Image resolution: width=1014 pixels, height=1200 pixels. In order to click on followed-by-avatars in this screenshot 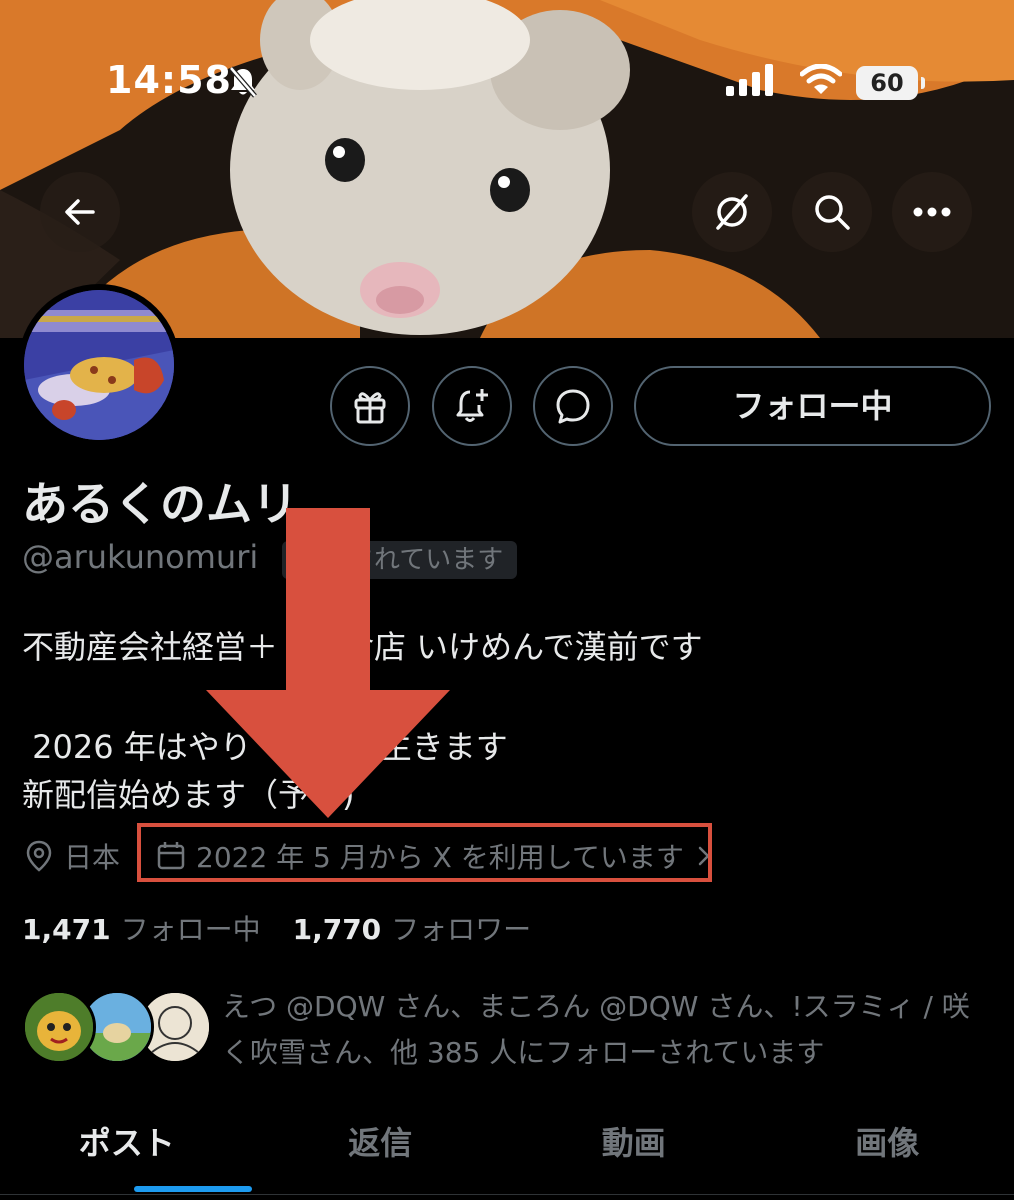, I will do `click(117, 1027)`.